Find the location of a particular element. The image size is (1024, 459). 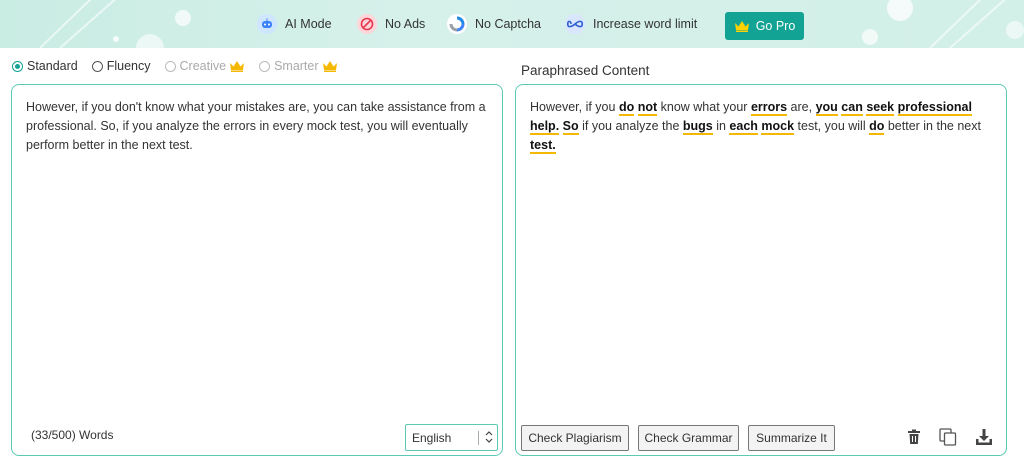

mode-label: Creative is located at coordinates (203, 66).